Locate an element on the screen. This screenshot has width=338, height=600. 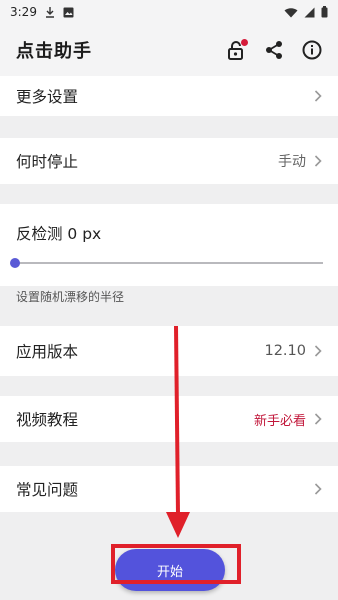
reverse-detect-slider-track is located at coordinates (169, 263).